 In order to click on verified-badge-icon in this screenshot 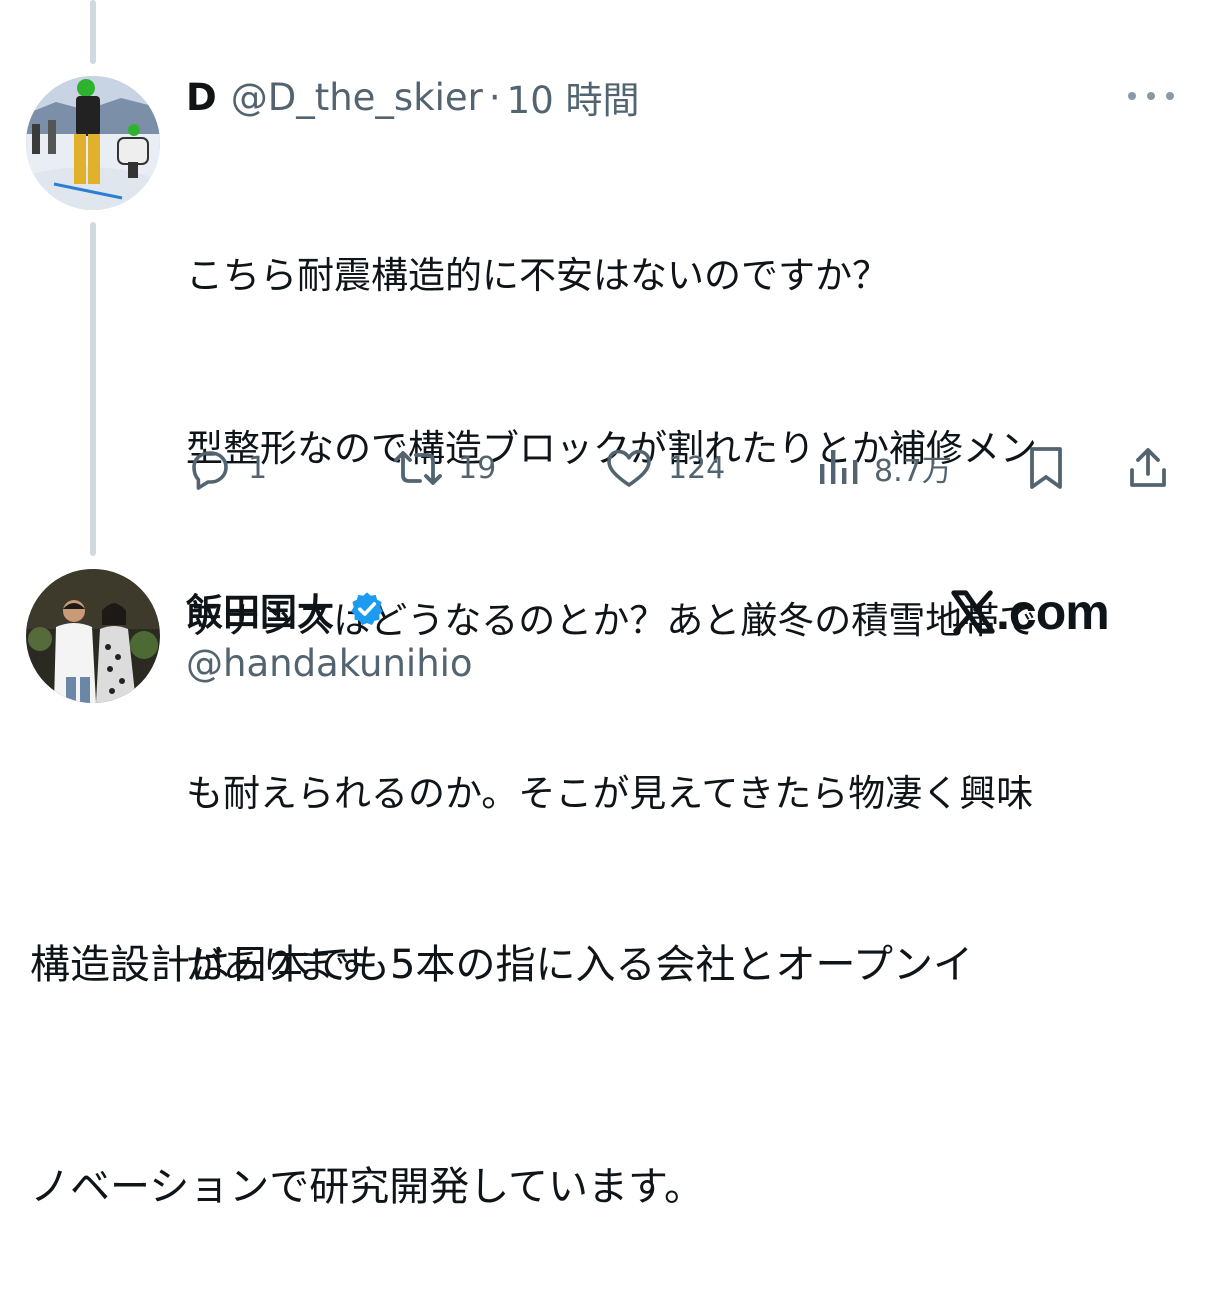, I will do `click(367, 608)`.